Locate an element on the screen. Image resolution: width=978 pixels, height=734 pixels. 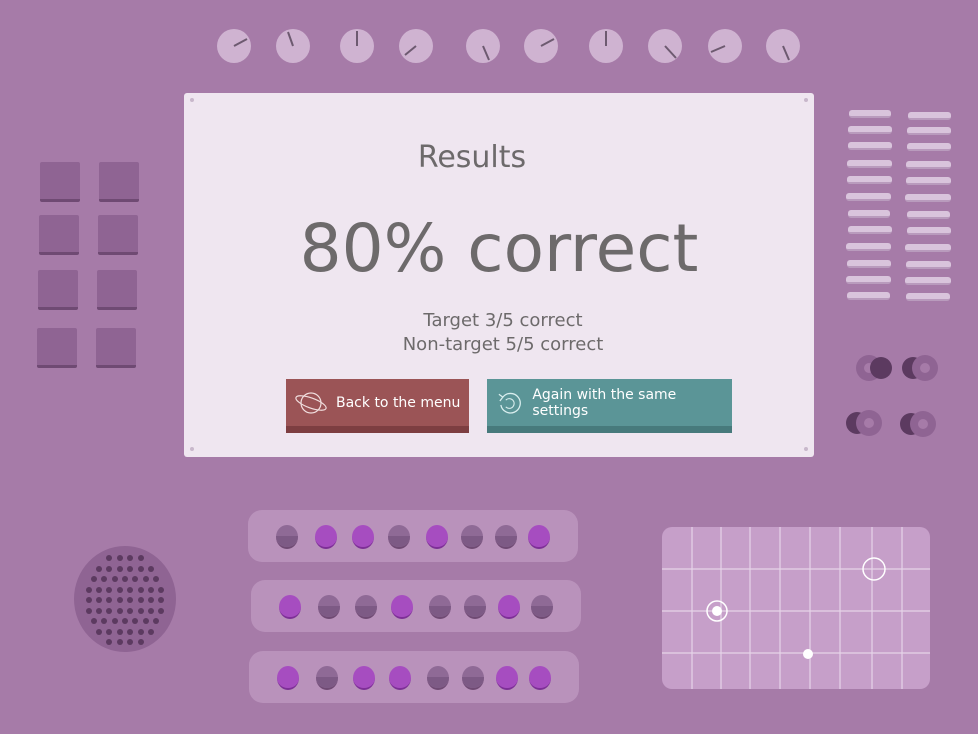
refresh-icon is located at coordinates (509, 403).